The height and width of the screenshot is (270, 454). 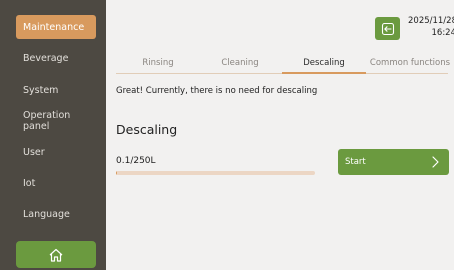 What do you see at coordinates (147, 129) in the screenshot?
I see `section-title: Descaling` at bounding box center [147, 129].